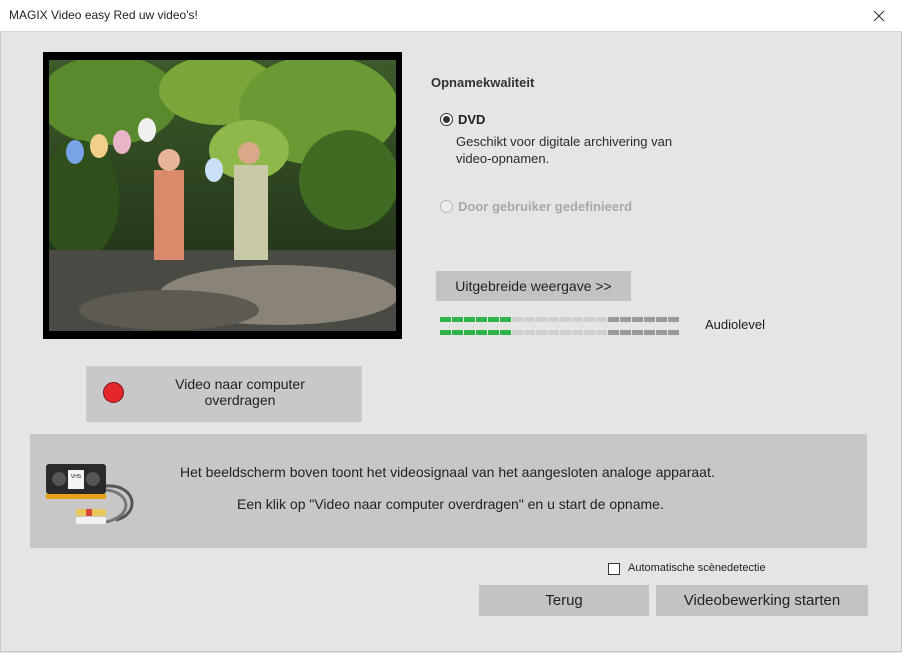 This screenshot has width=902, height=653. Describe the element at coordinates (103, 15) in the screenshot. I see `window-title: MAGIX Video easy Red uw video's!` at that location.